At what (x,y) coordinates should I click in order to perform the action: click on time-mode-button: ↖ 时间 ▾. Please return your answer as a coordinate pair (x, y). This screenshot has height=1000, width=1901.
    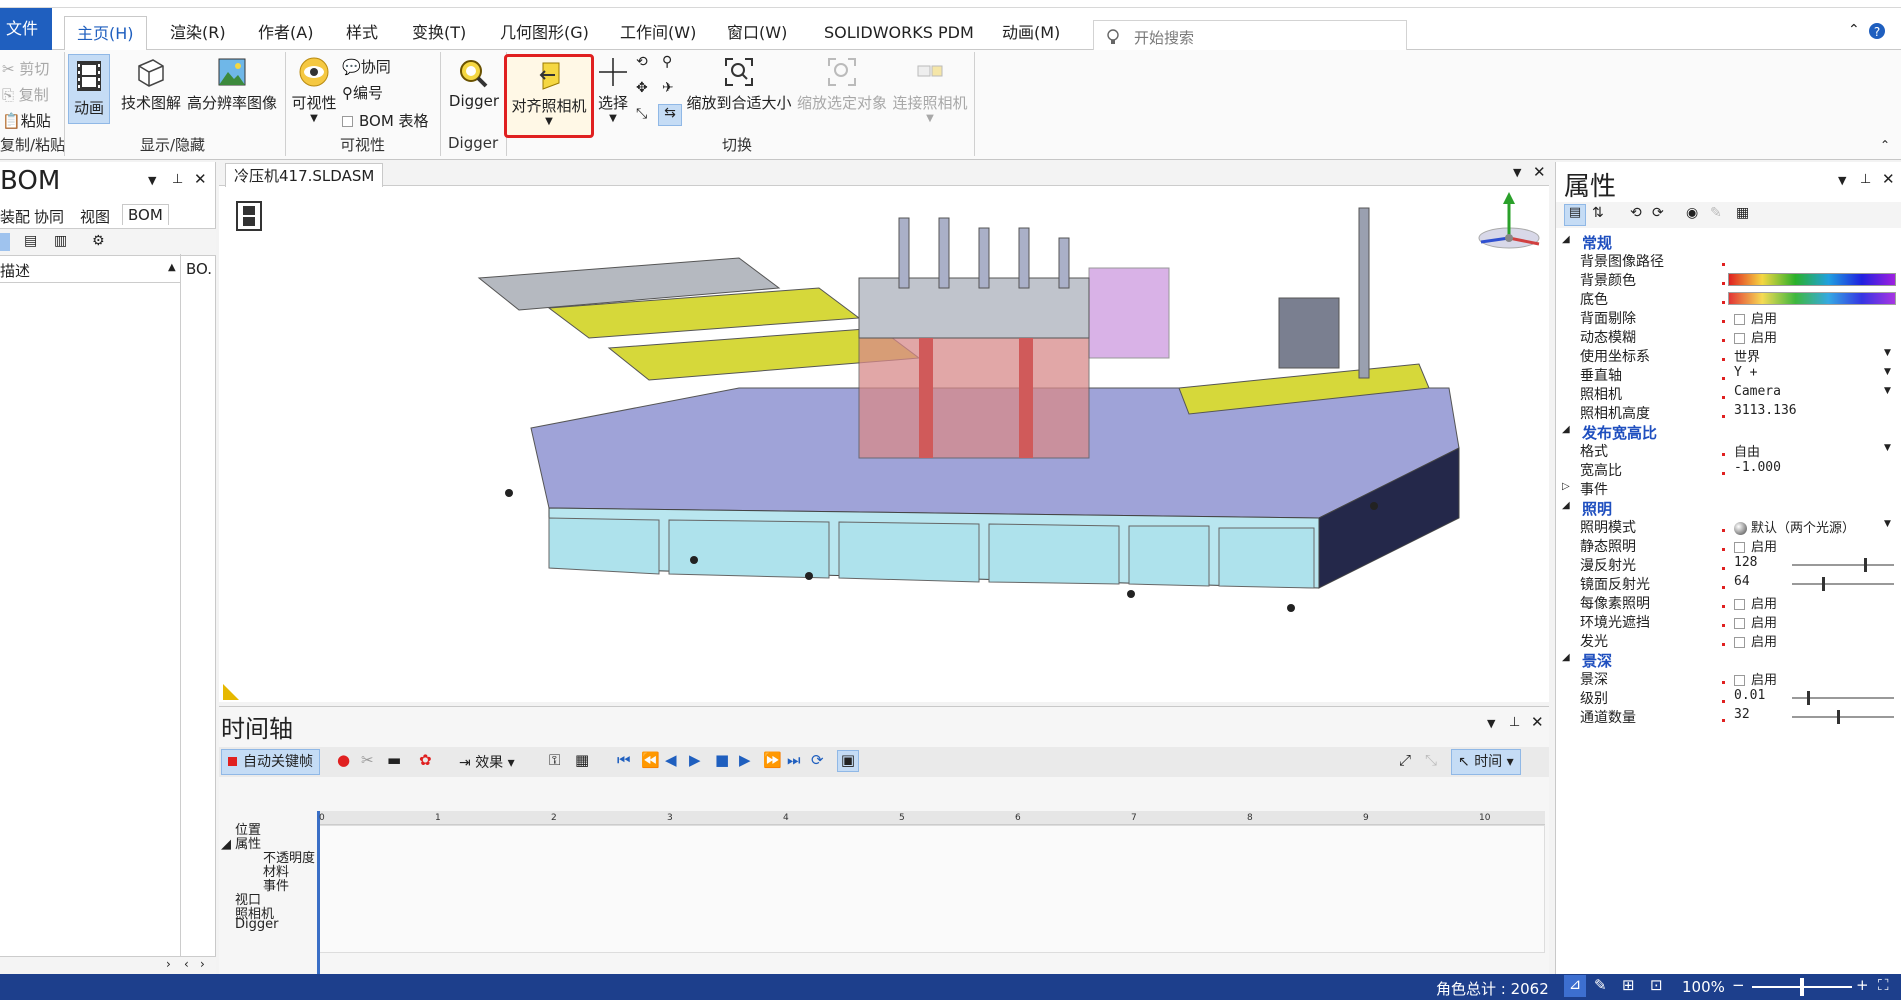
    Looking at the image, I should click on (1486, 762).